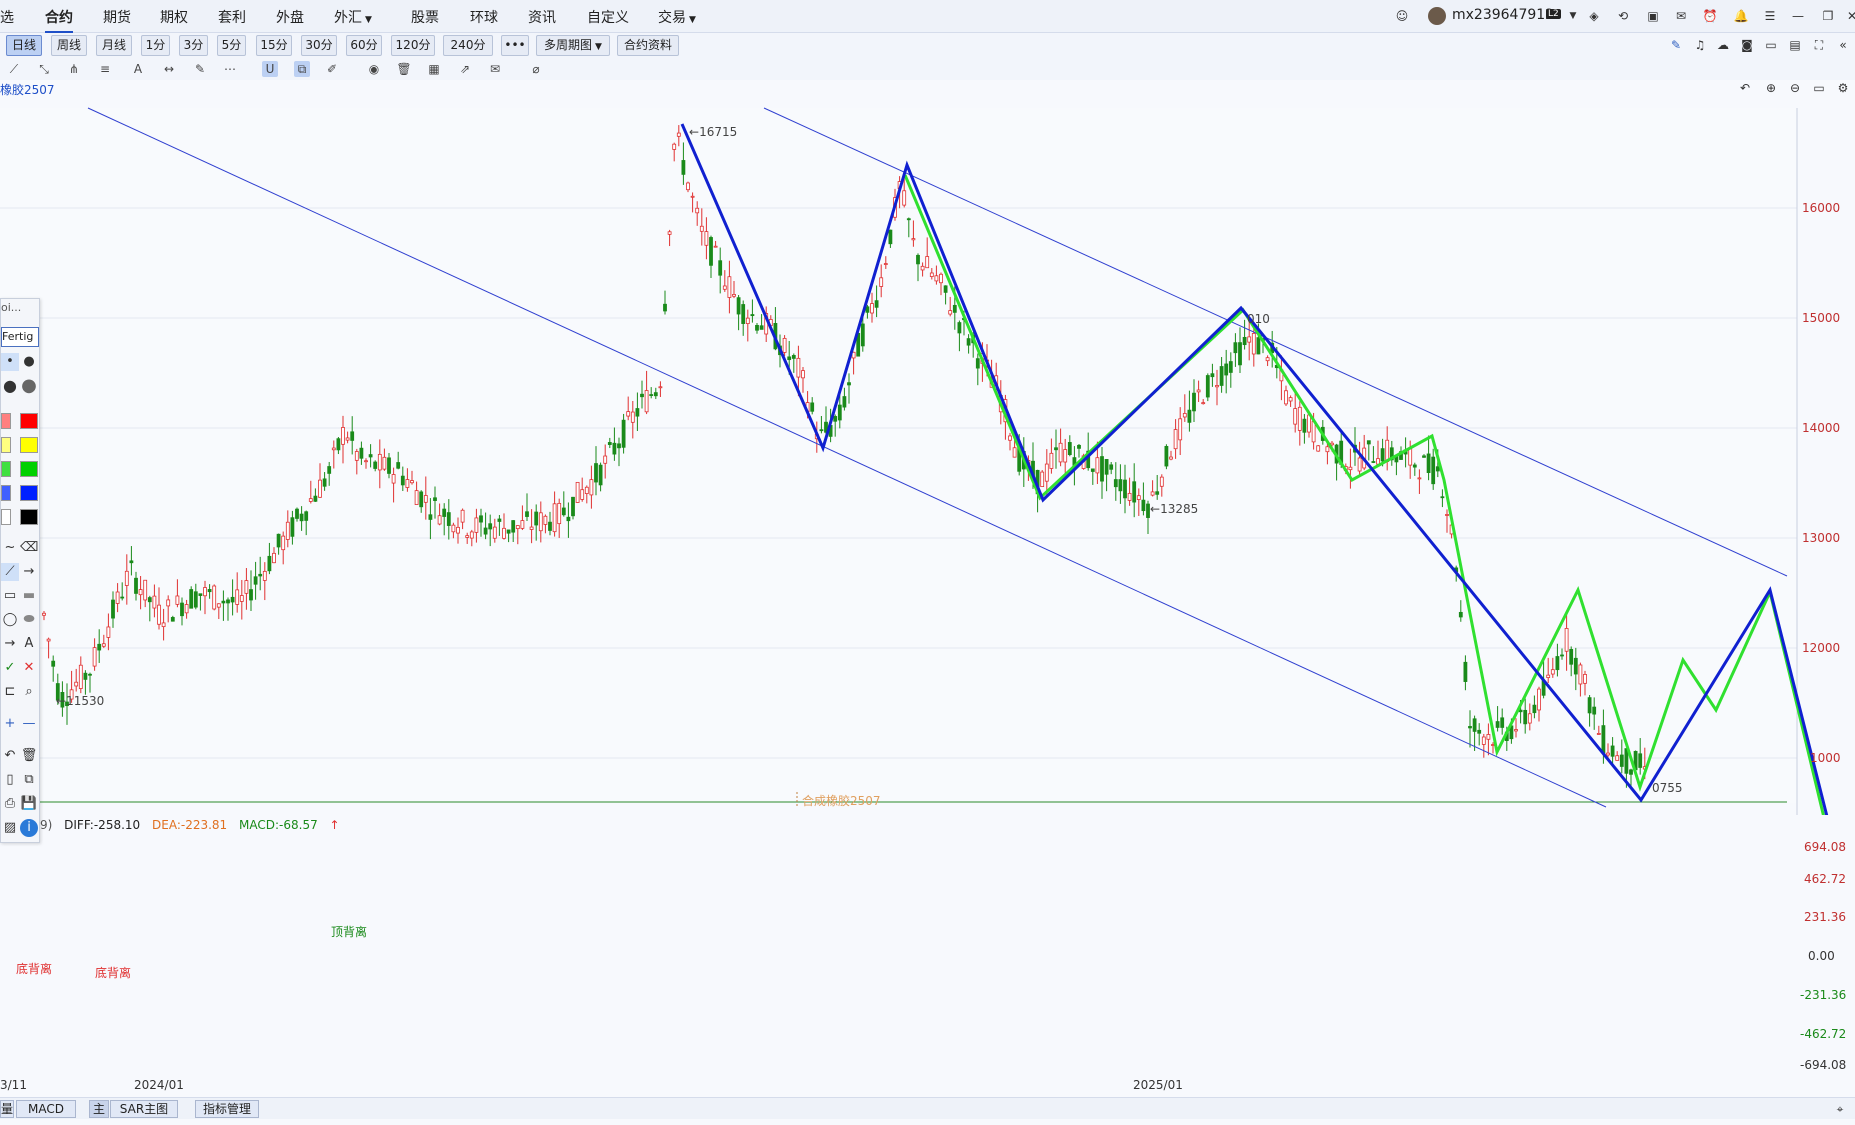  I want to click on alarm-icon: ⏰, so click(1710, 16).